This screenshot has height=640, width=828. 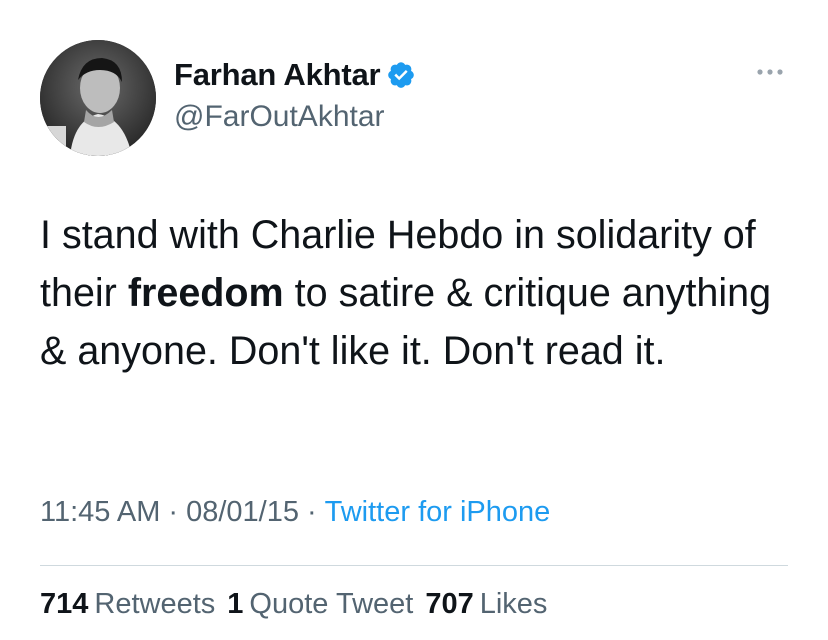 I want to click on user-handle: @FarOutAkhtar, so click(x=295, y=117).